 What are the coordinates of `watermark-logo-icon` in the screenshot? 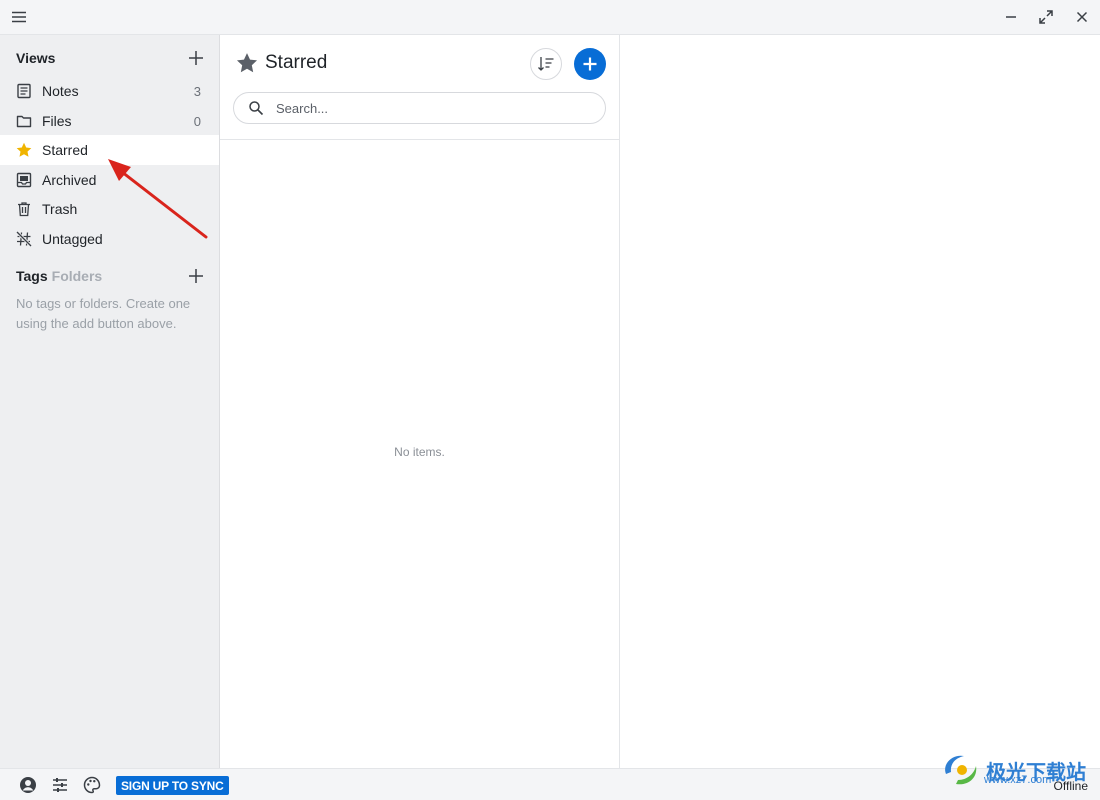 It's located at (961, 770).